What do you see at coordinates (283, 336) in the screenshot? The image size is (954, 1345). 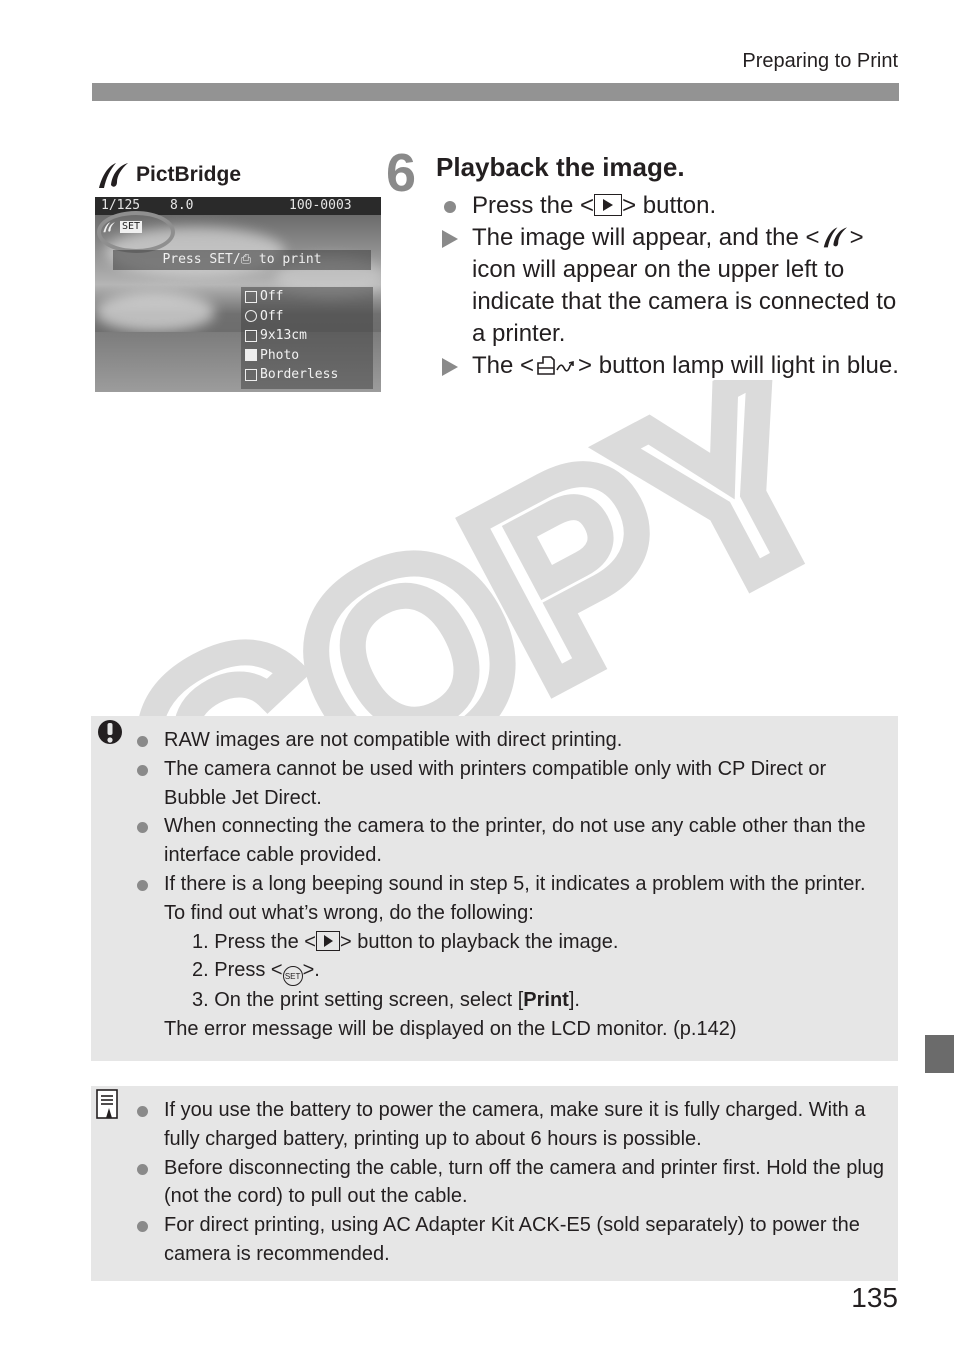 I see `lcd-setting-value: 9x13cm` at bounding box center [283, 336].